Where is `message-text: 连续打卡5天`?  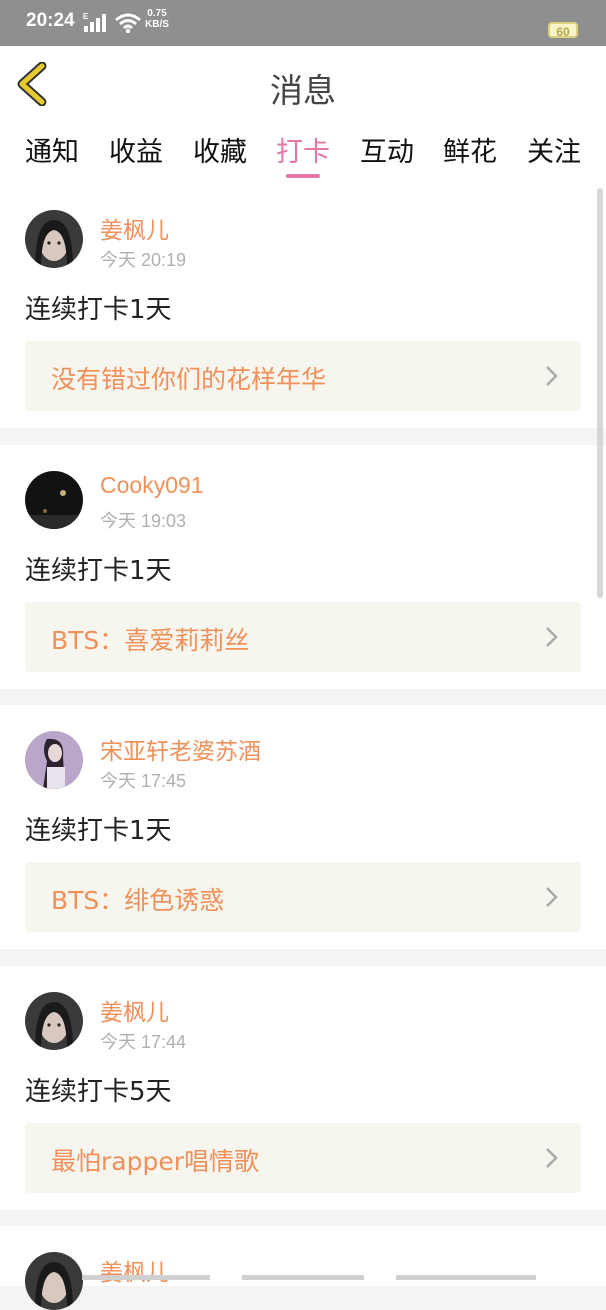
message-text: 连续打卡5天 is located at coordinates (98, 1092).